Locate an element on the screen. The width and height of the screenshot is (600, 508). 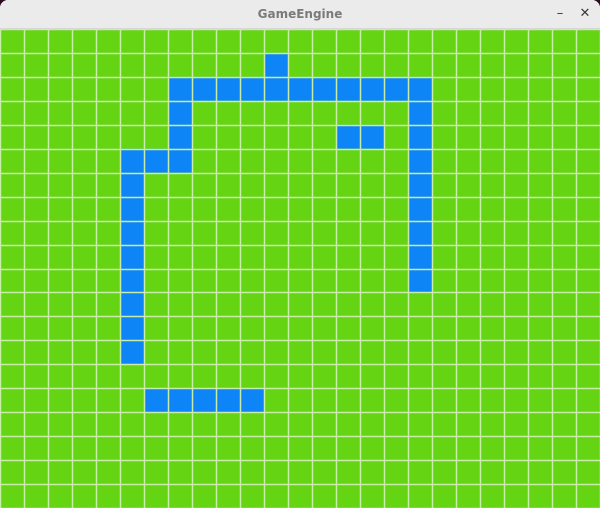
close-button: ✕ is located at coordinates (585, 14).